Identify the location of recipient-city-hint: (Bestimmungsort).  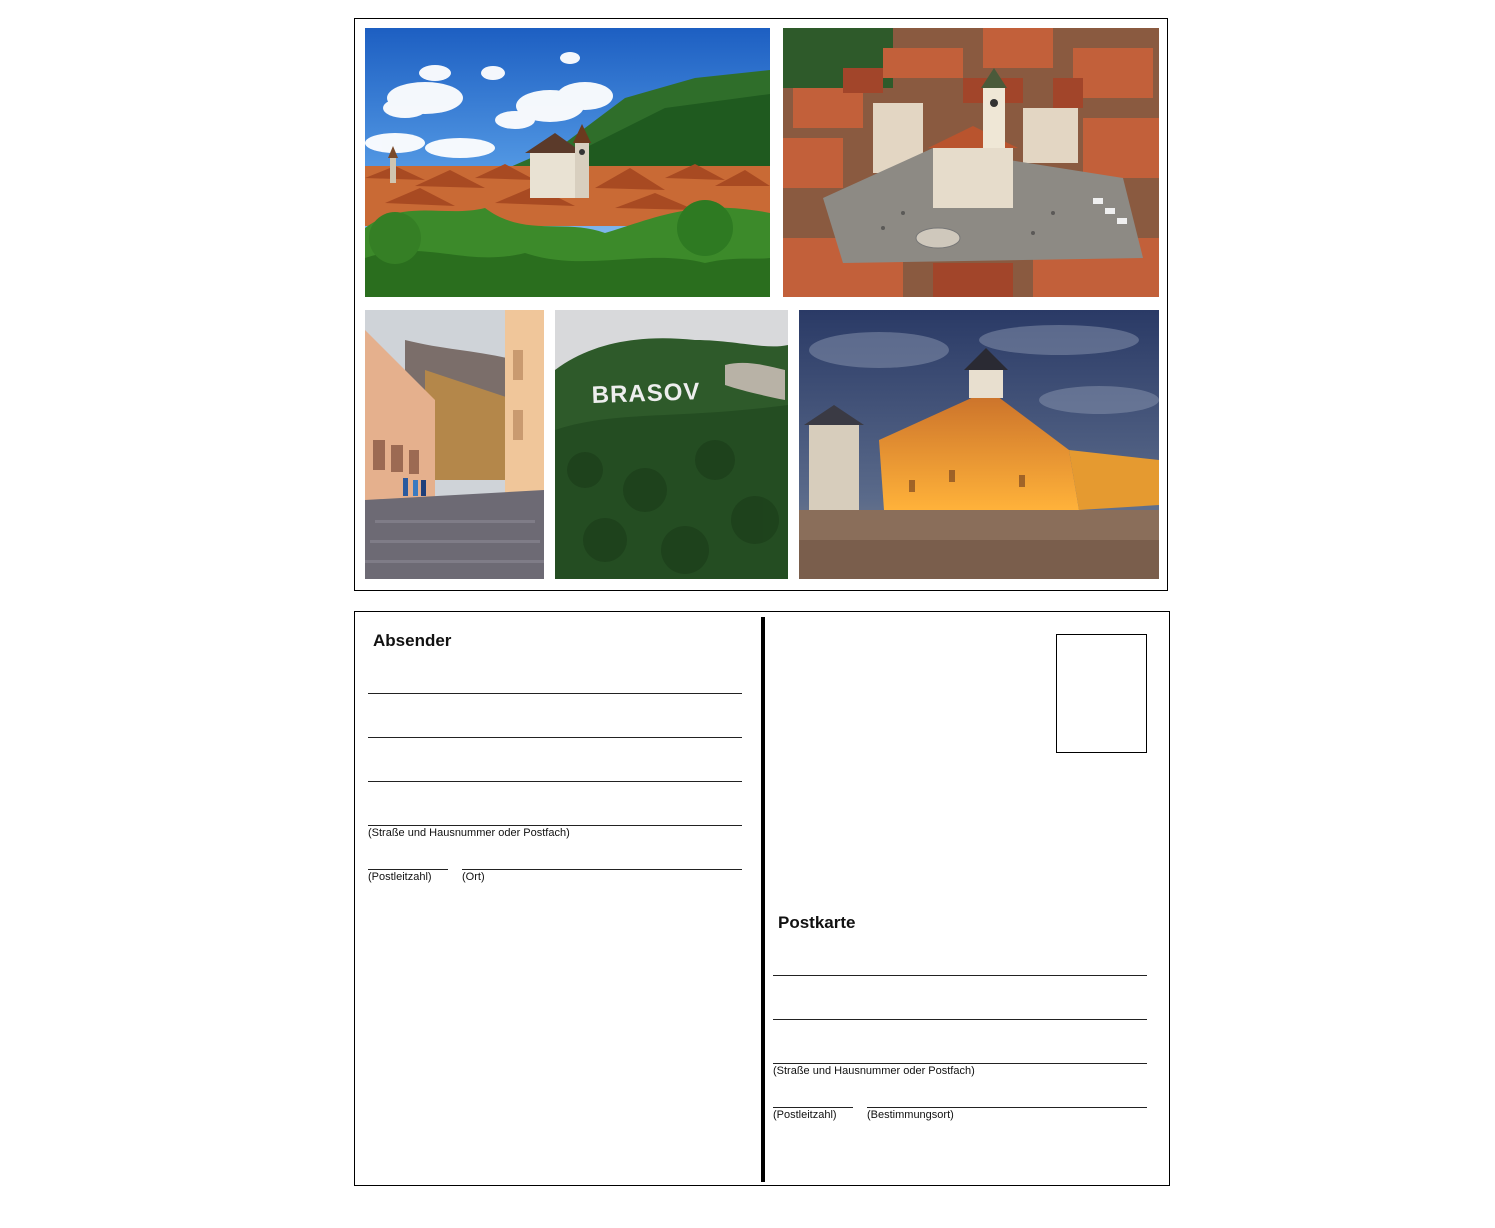
(910, 1115).